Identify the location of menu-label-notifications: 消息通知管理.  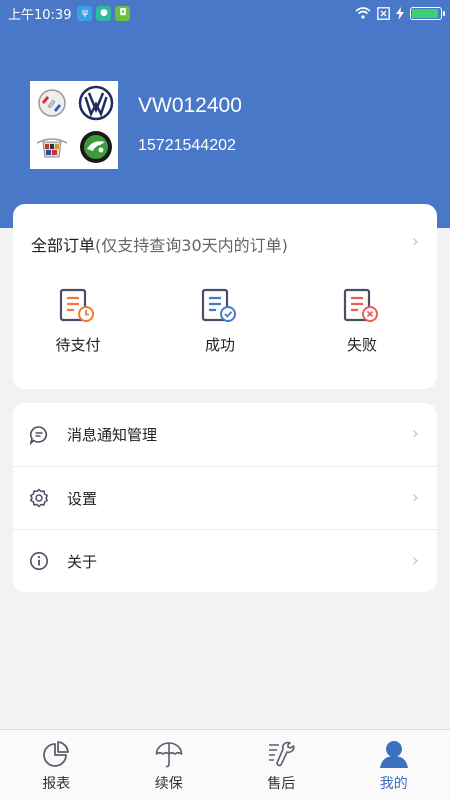
(112, 435).